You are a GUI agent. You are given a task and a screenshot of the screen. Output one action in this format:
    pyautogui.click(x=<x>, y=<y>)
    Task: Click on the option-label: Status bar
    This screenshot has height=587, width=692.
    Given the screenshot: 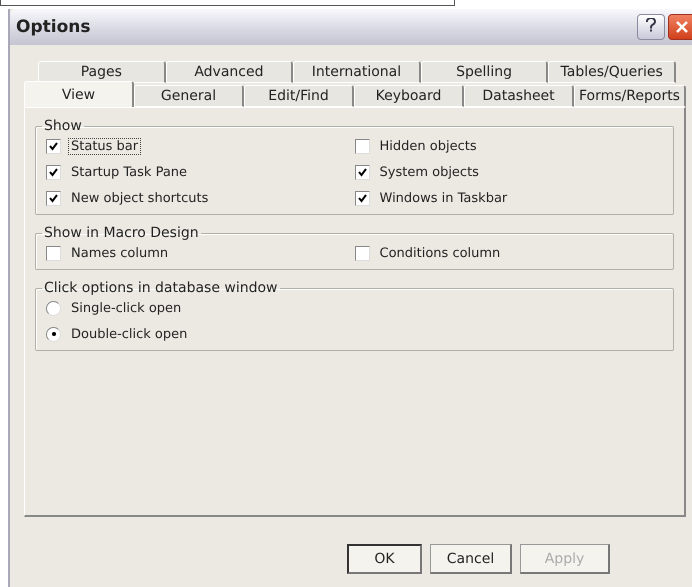 What is the action you would take?
    pyautogui.click(x=104, y=146)
    